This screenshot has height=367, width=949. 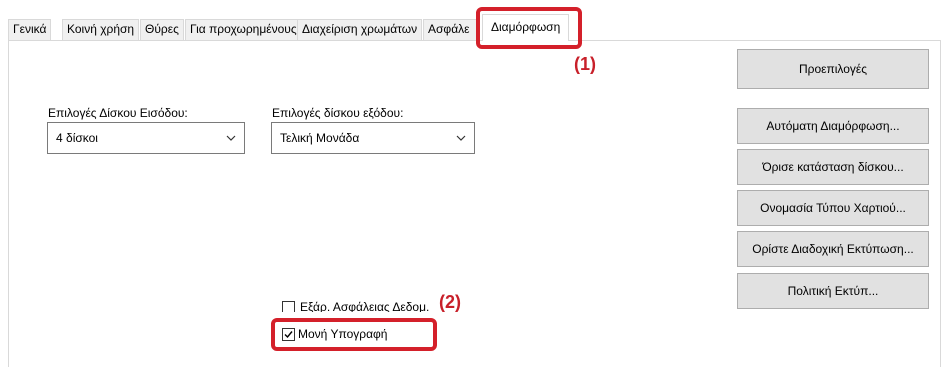 What do you see at coordinates (30, 29) in the screenshot?
I see `tab-general: Γενικά` at bounding box center [30, 29].